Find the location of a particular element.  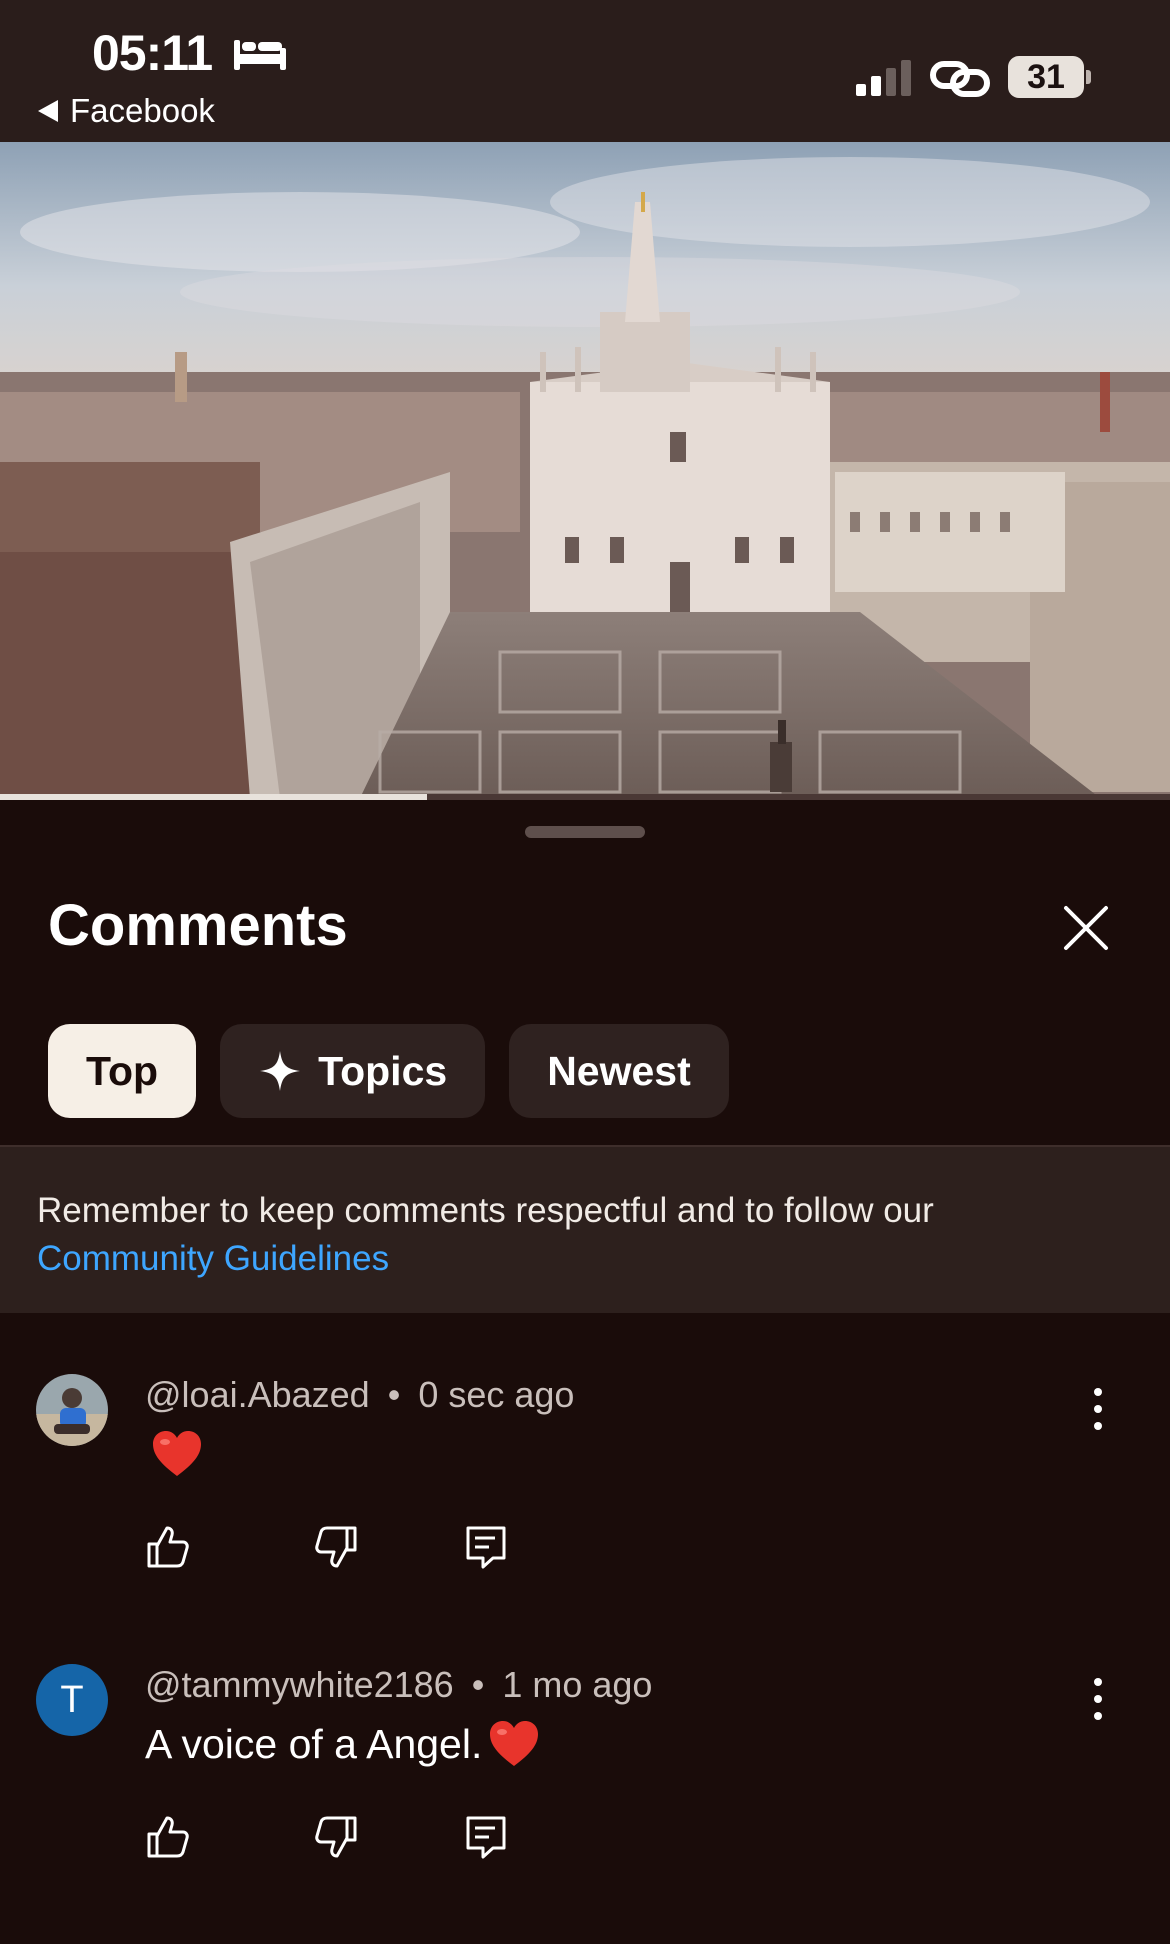

comment-meta: @tammywhite2186 • 1 mo ago is located at coordinates (398, 1685).